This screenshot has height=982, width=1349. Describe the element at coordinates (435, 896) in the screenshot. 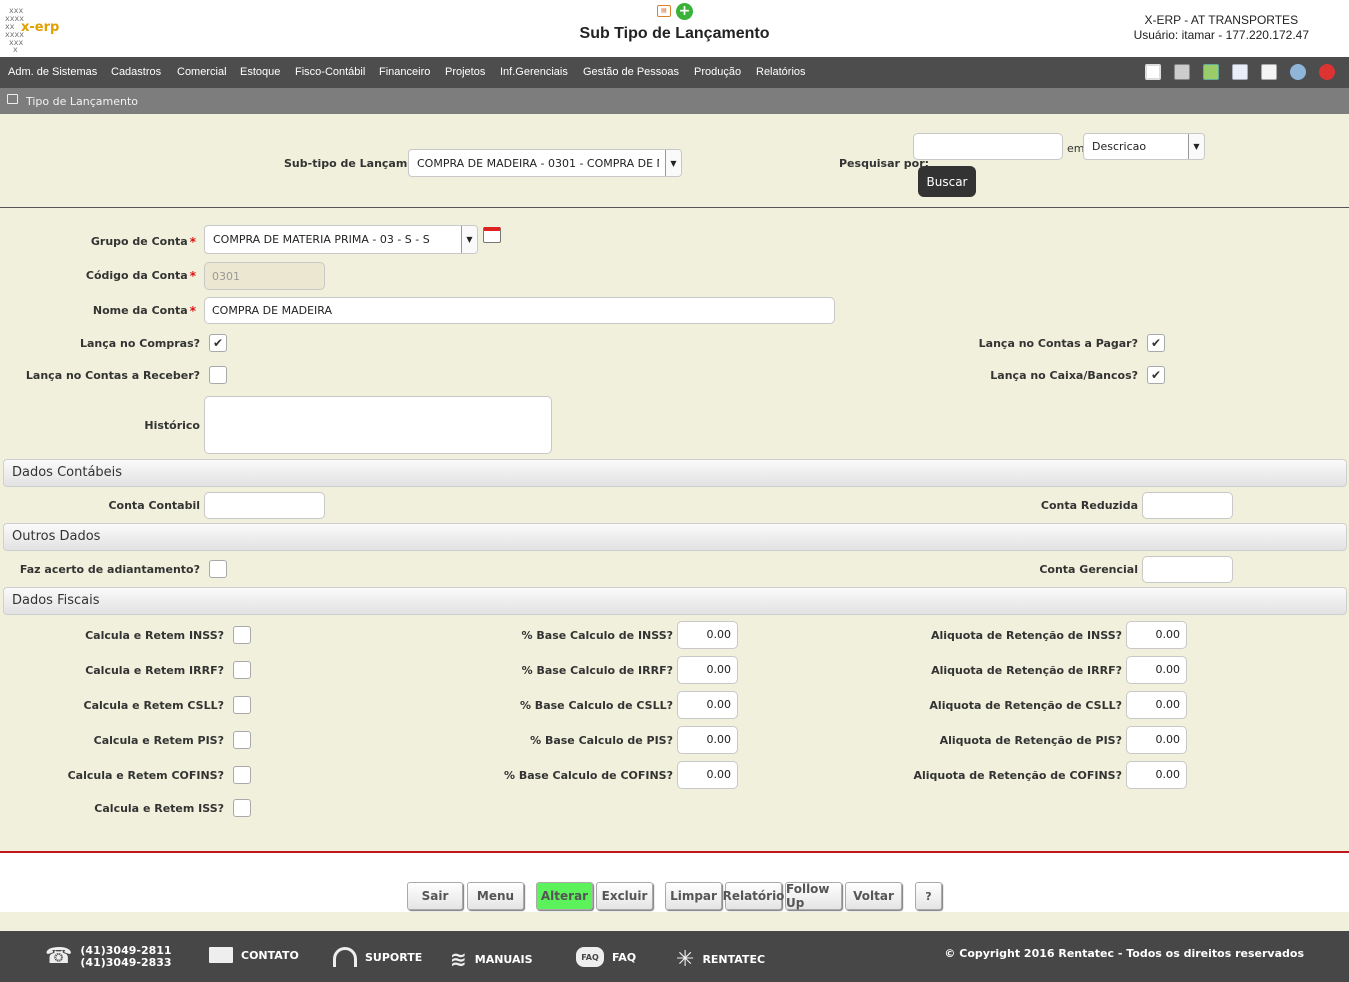

I see `sair-button: Sair` at that location.